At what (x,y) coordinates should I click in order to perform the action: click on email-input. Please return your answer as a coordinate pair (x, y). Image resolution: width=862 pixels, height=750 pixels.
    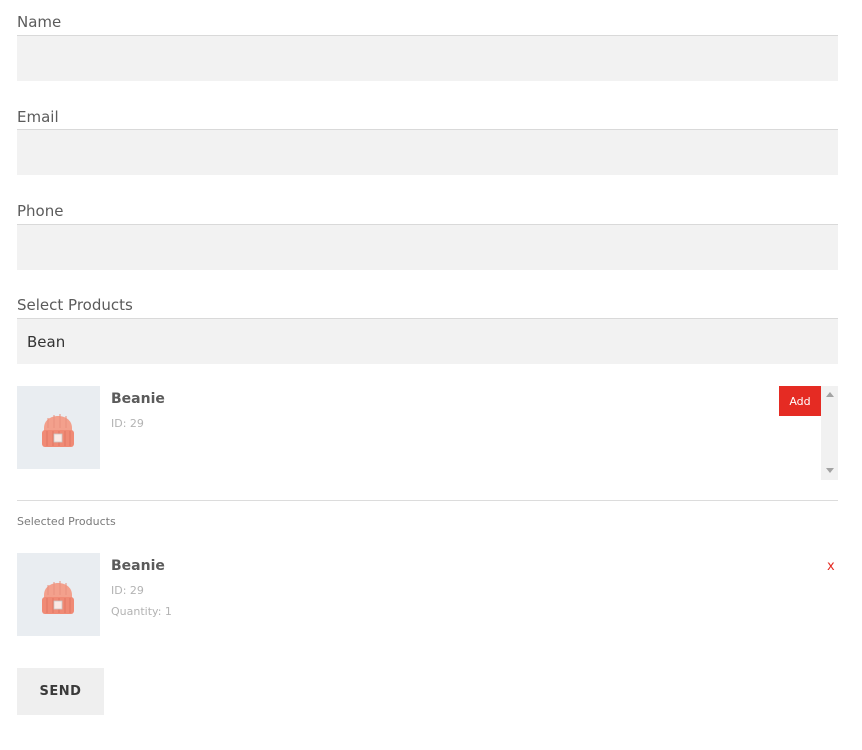
    Looking at the image, I should click on (427, 152).